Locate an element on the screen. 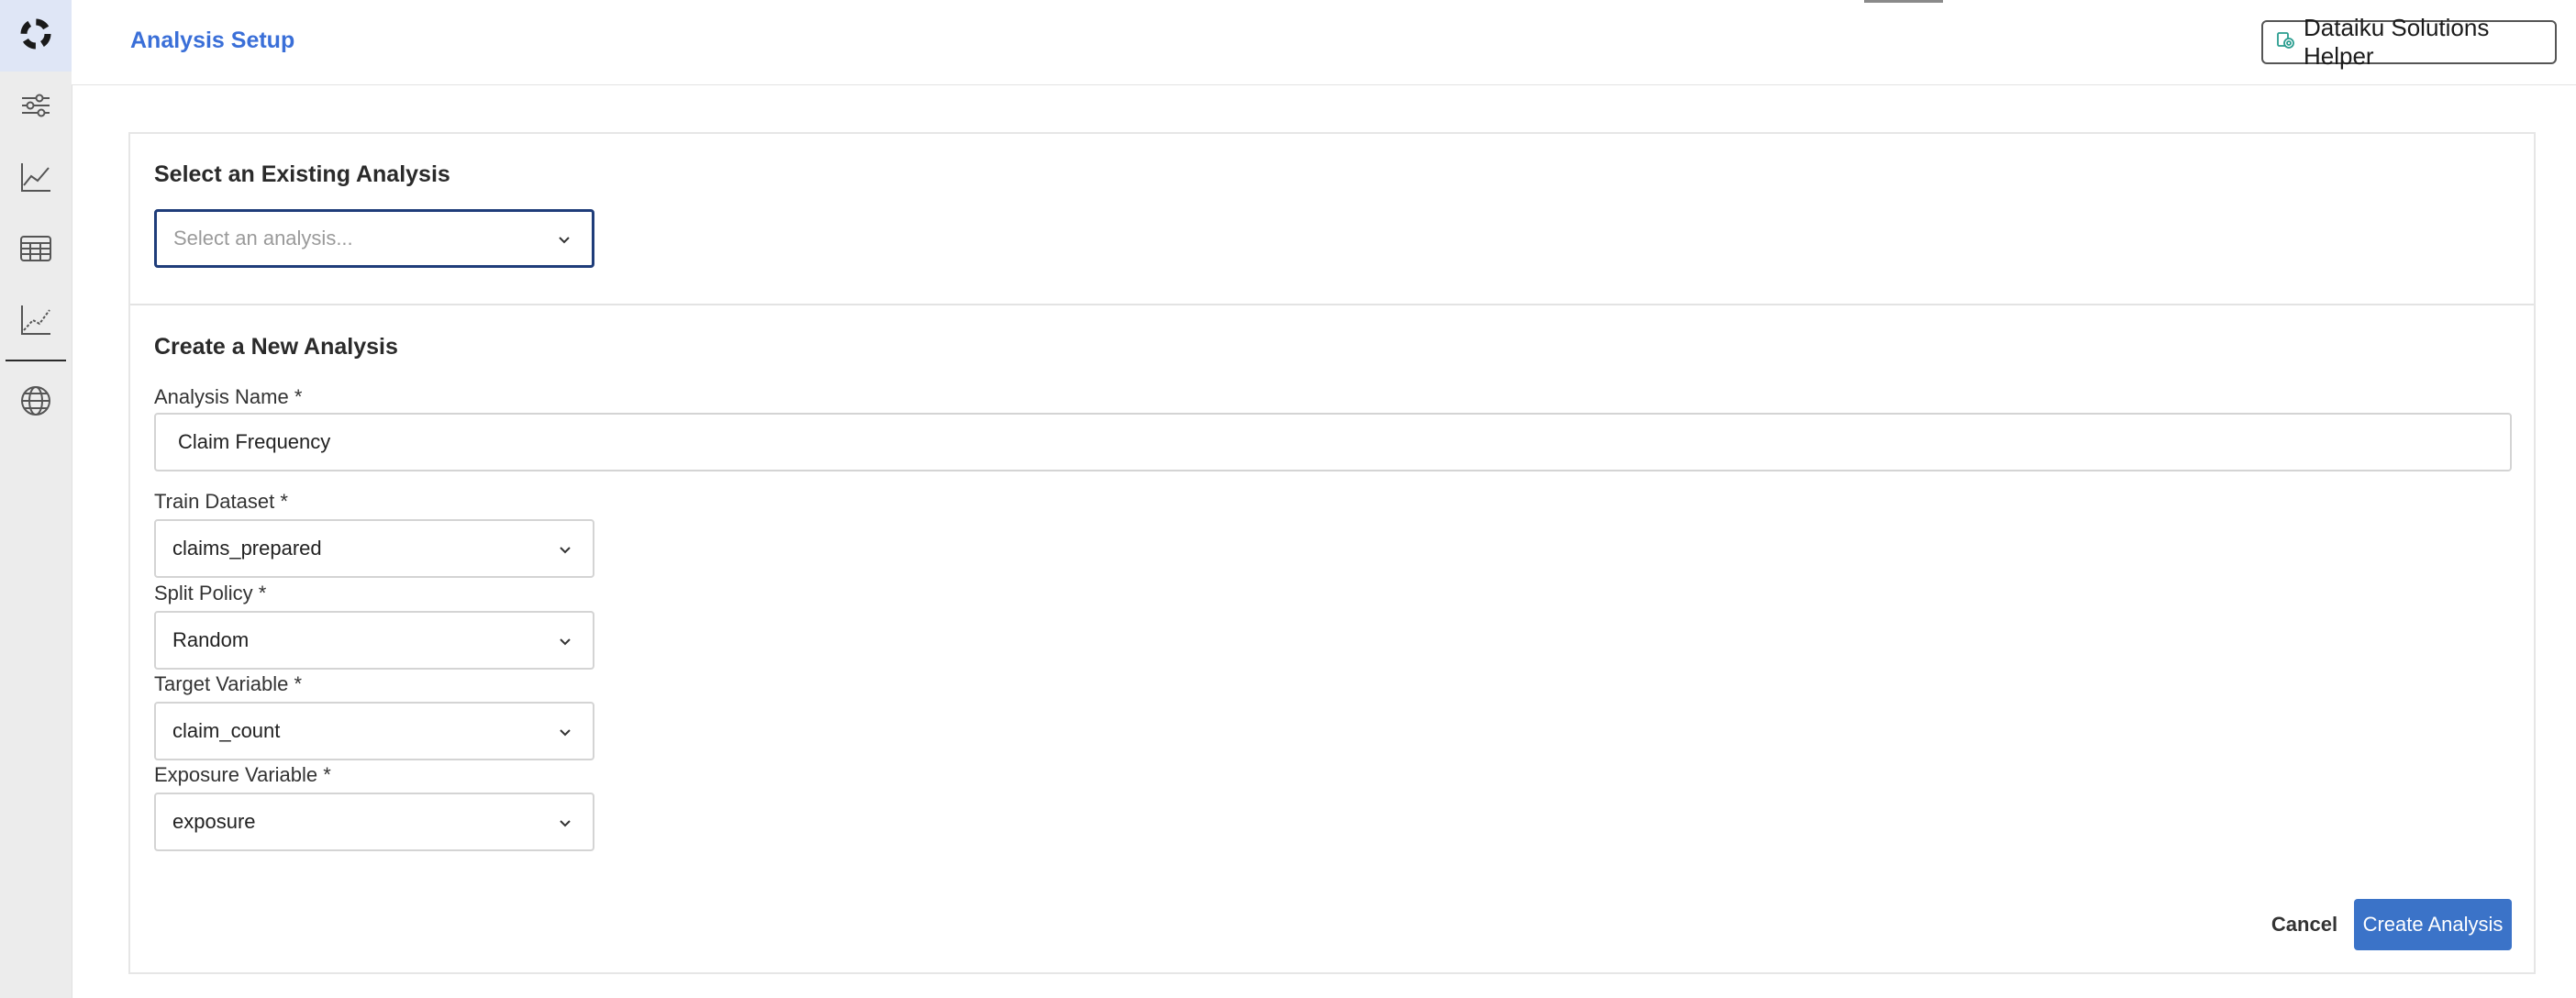 Image resolution: width=2576 pixels, height=998 pixels. chart-axes-icon is located at coordinates (35, 322).